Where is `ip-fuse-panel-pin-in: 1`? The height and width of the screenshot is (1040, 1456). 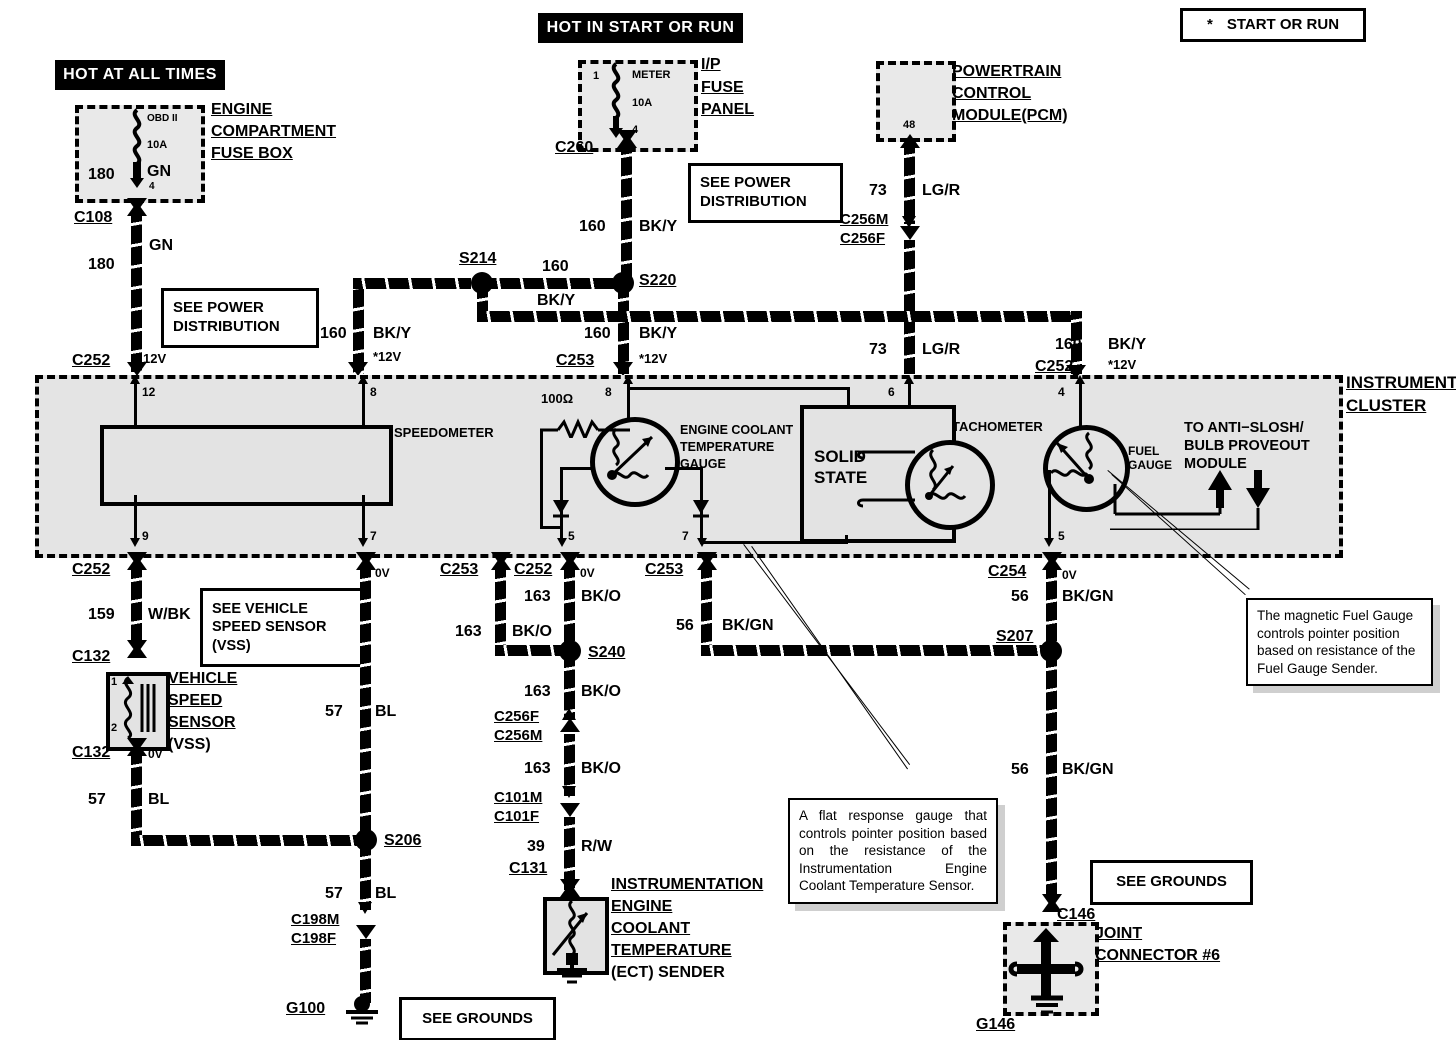 ip-fuse-panel-pin-in: 1 is located at coordinates (596, 76).